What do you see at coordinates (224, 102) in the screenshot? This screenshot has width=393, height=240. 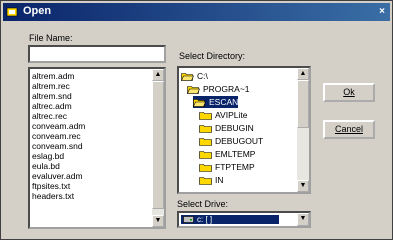 I see `tree-item-label: ESCAN` at bounding box center [224, 102].